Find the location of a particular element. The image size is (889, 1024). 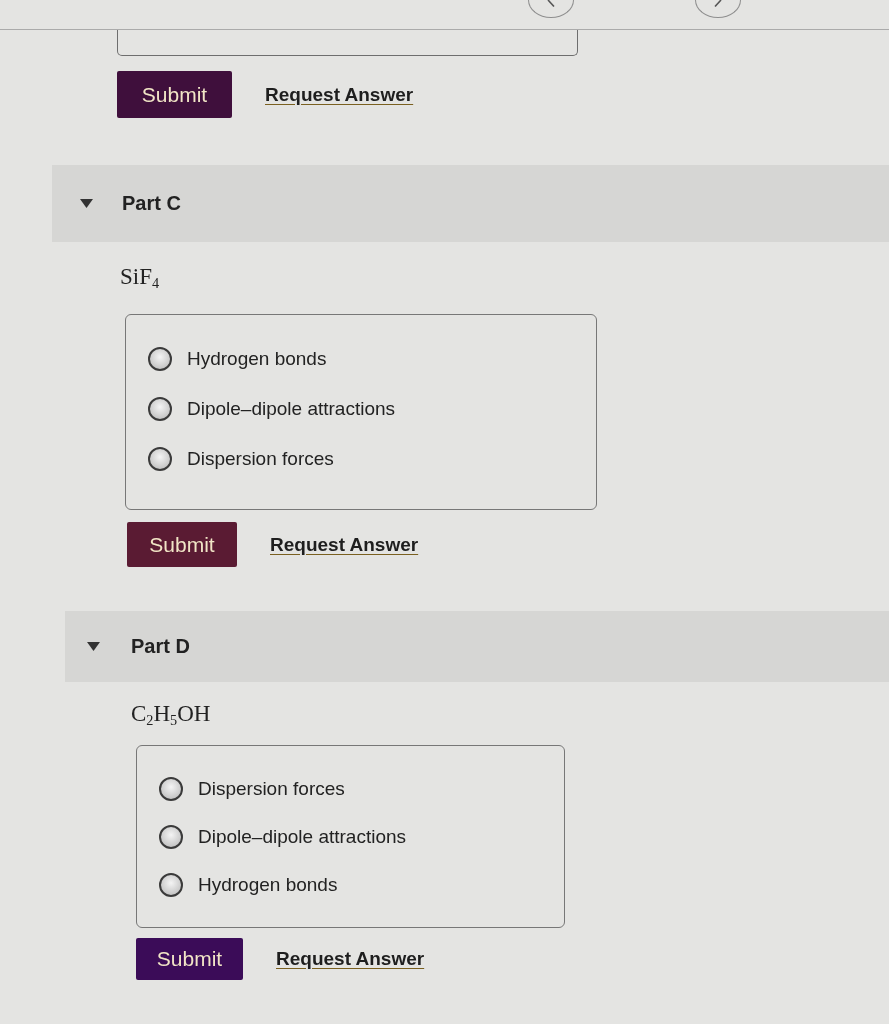

answer-box is located at coordinates (347, 43).